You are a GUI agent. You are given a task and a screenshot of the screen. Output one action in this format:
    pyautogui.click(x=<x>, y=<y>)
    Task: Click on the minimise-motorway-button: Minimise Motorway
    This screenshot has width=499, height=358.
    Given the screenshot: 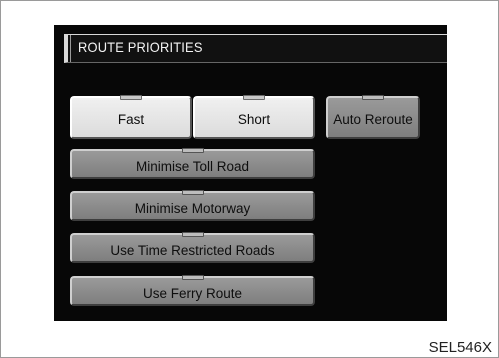 What is the action you would take?
    pyautogui.click(x=192, y=205)
    